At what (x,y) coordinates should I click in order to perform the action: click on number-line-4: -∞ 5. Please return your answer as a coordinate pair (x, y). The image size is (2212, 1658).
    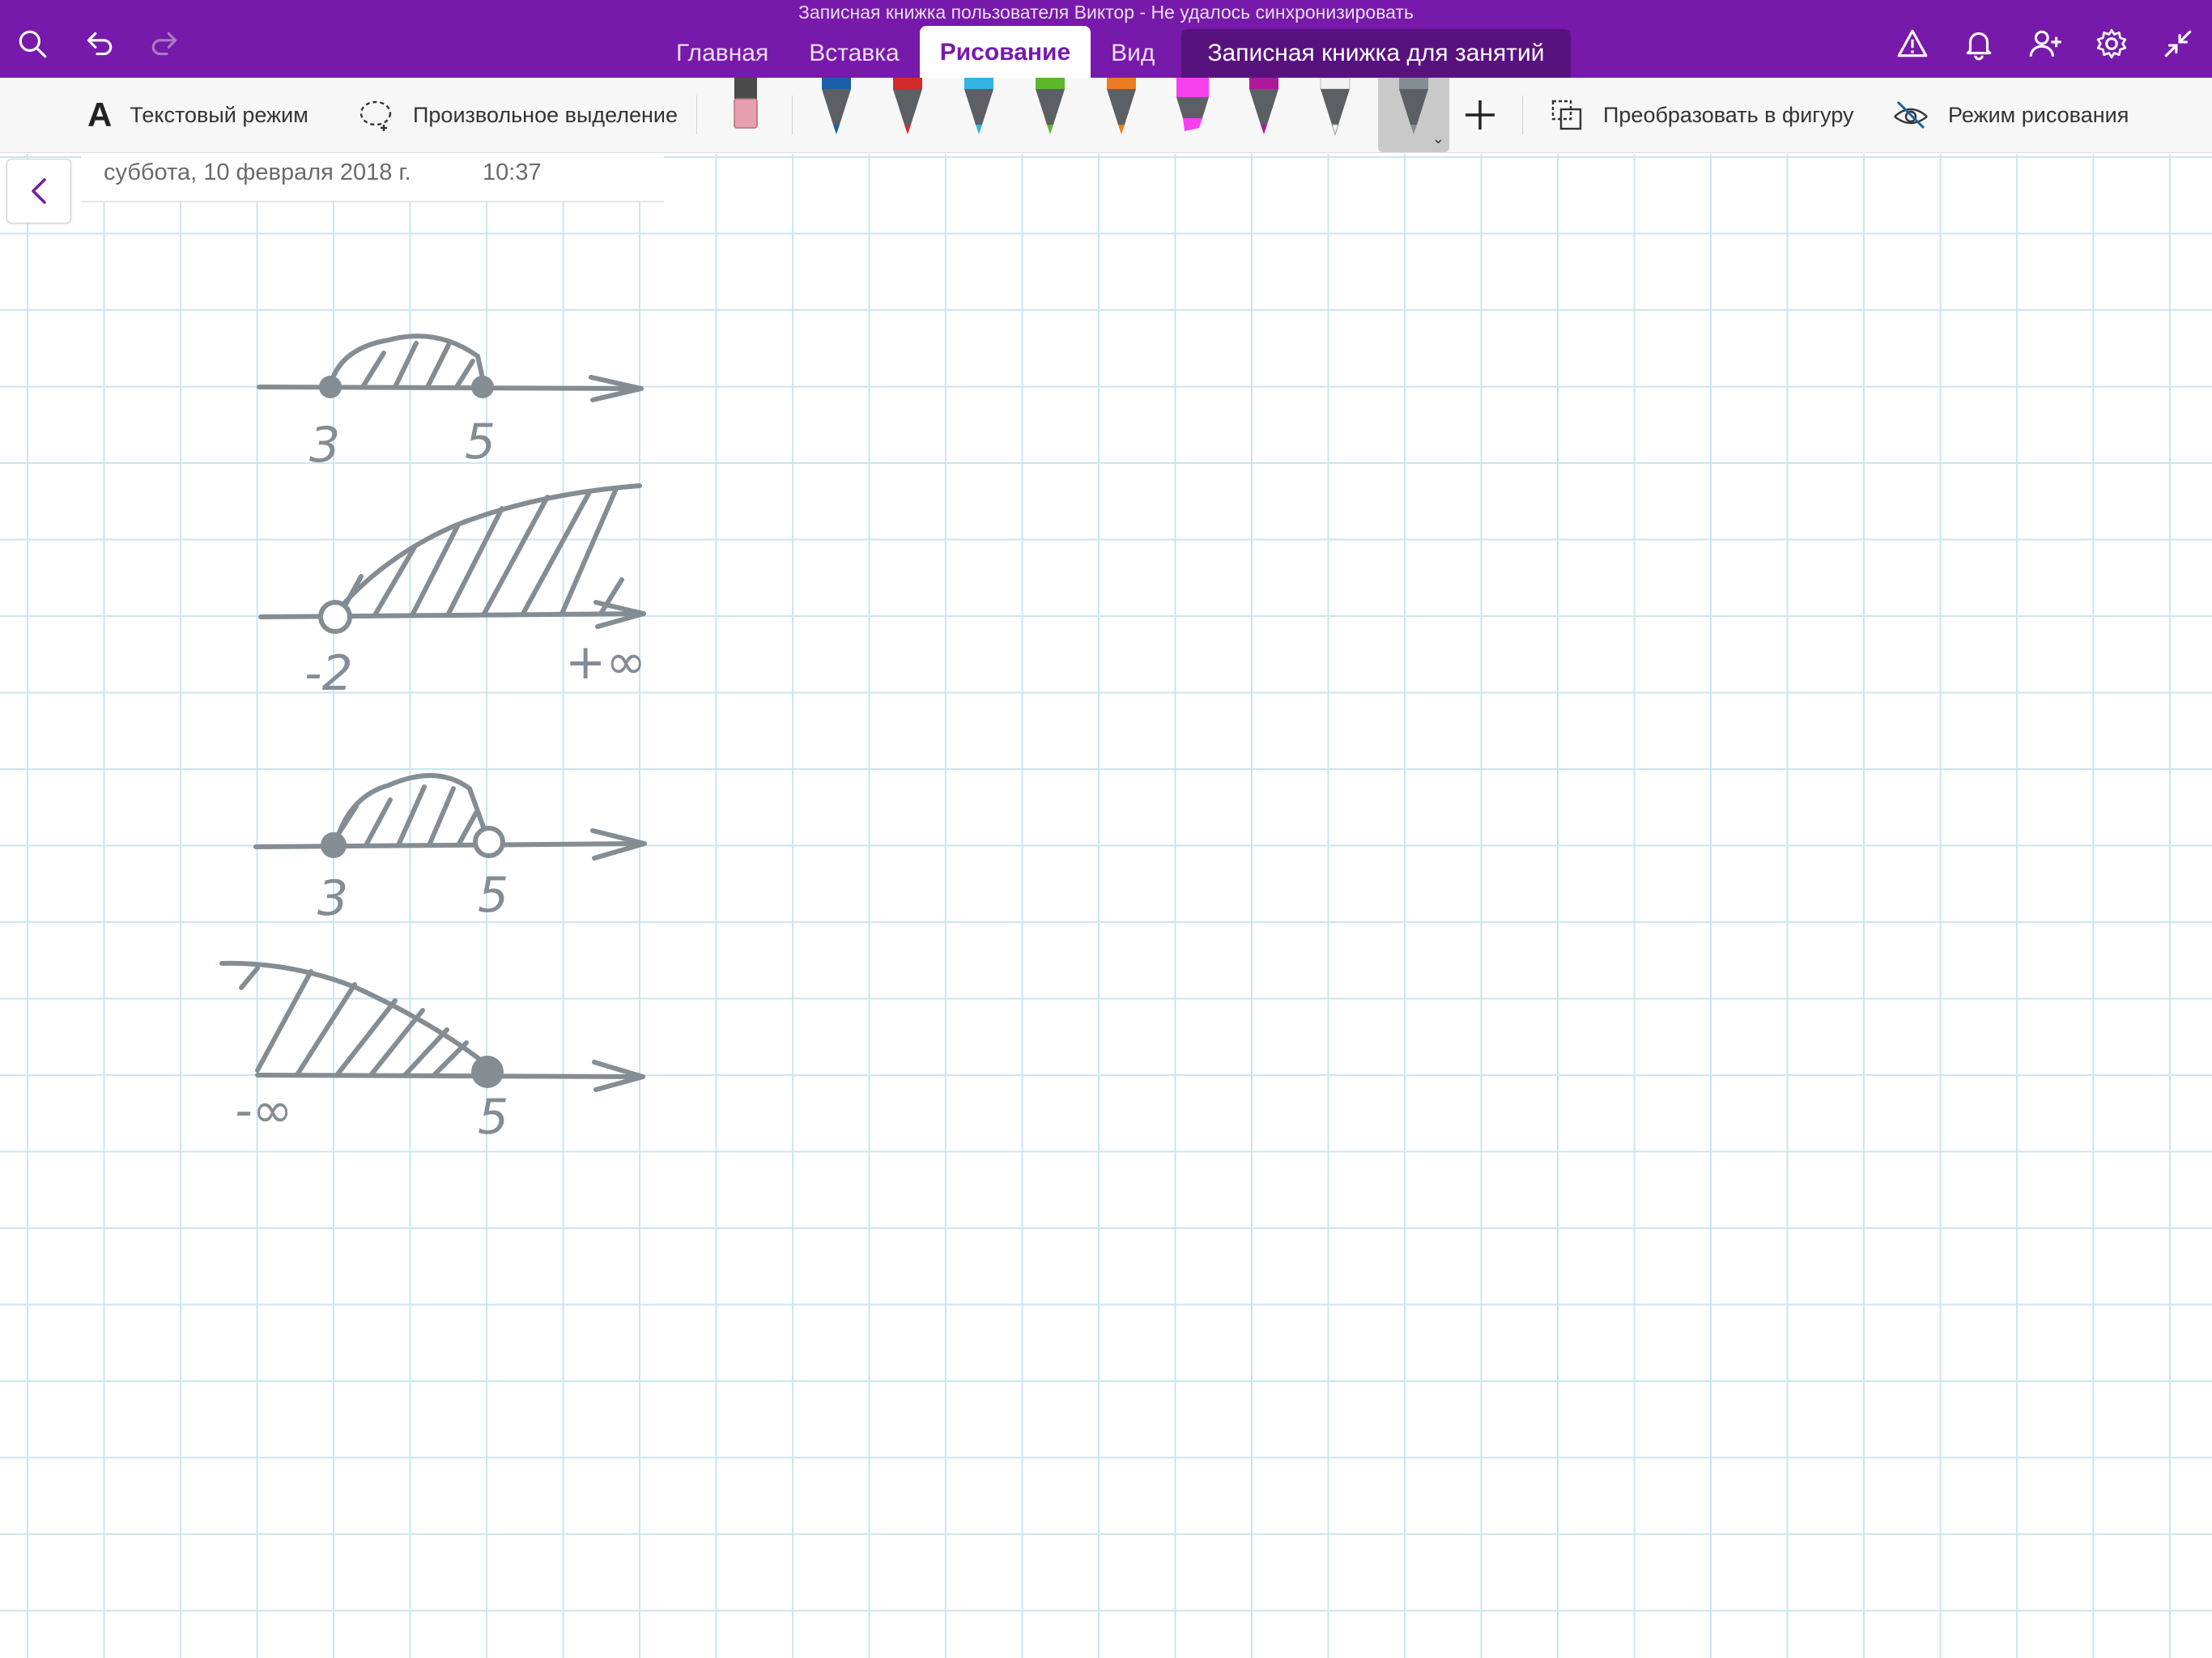
    Looking at the image, I should click on (432, 1053).